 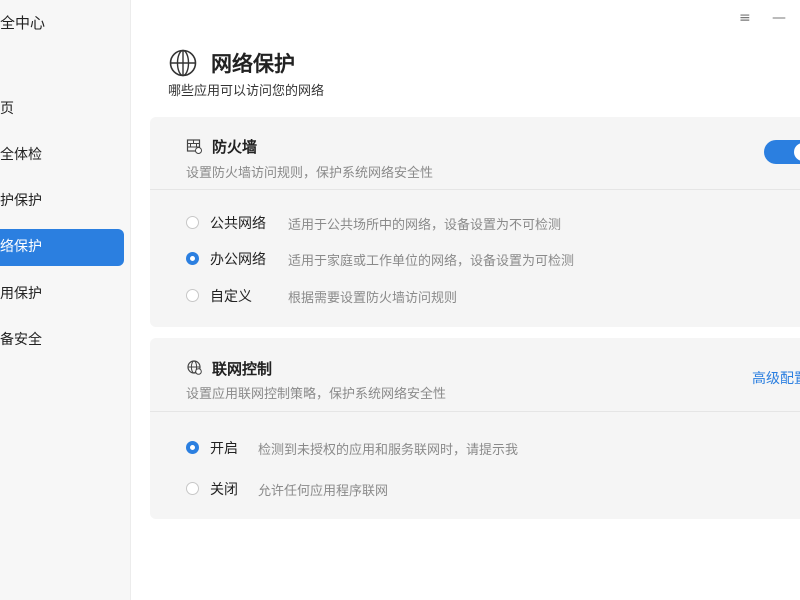 What do you see at coordinates (62, 109) in the screenshot?
I see `sidebar-item-home: 页` at bounding box center [62, 109].